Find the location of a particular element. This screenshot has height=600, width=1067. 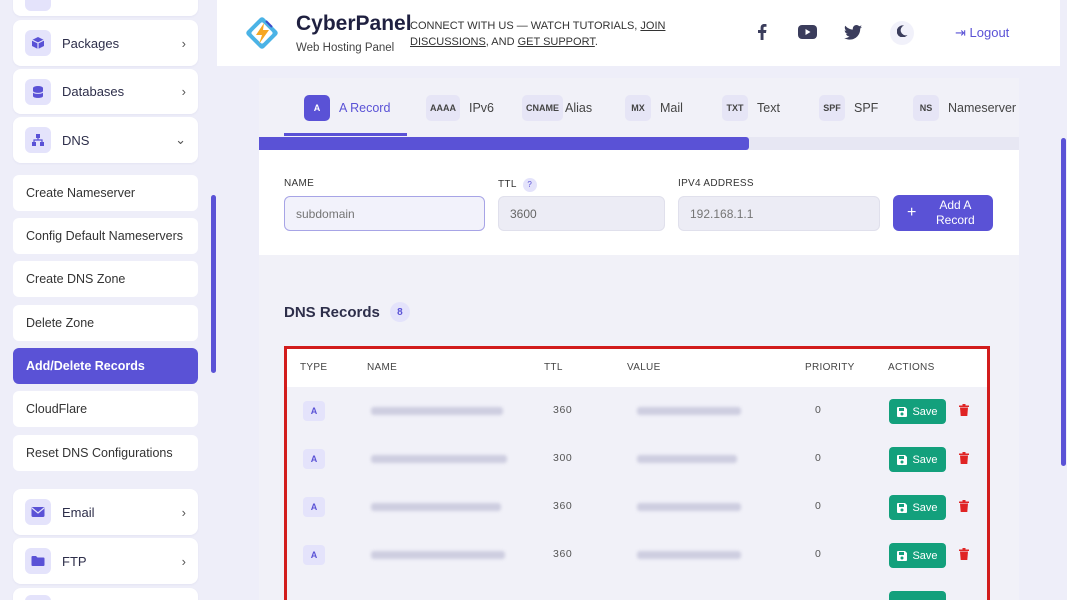

ttl-label: TTL is located at coordinates (507, 184).